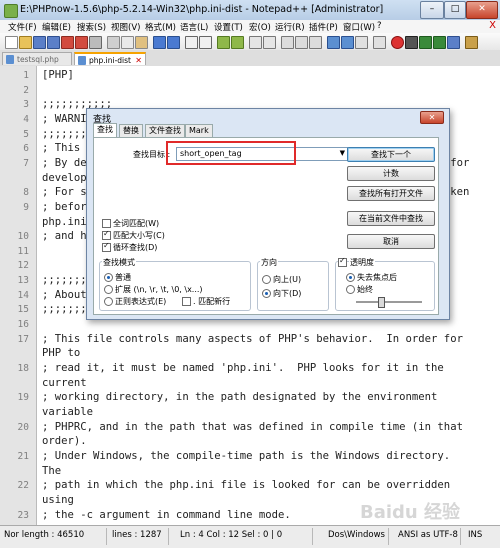  What do you see at coordinates (379, 26) in the screenshot?
I see `menu-help: ?` at bounding box center [379, 26].